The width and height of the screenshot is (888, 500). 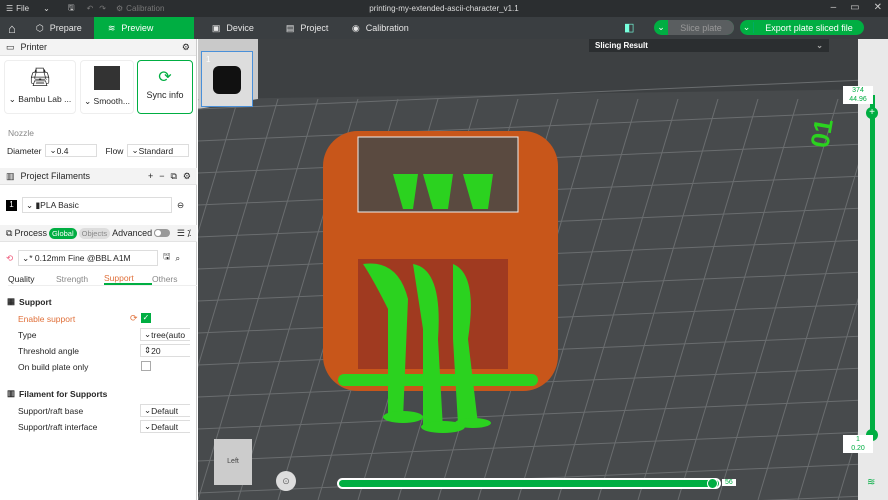 What do you see at coordinates (165, 77) in the screenshot?
I see `sync-icon: ⟳` at bounding box center [165, 77].